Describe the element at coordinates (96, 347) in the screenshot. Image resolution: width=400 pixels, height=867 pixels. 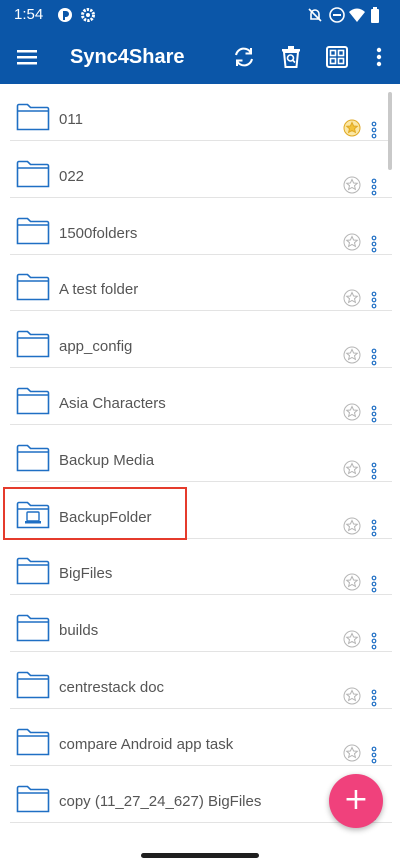
I see `folder-name: app_config` at that location.